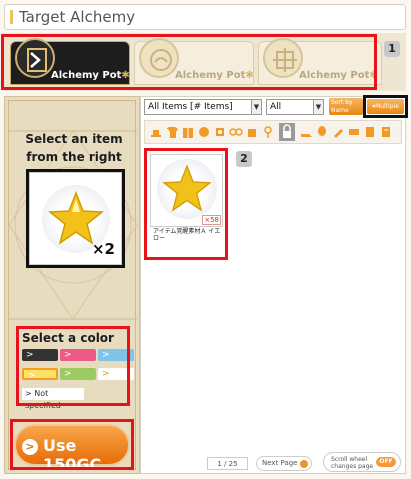  I want to click on bag-icon, so click(252, 132).